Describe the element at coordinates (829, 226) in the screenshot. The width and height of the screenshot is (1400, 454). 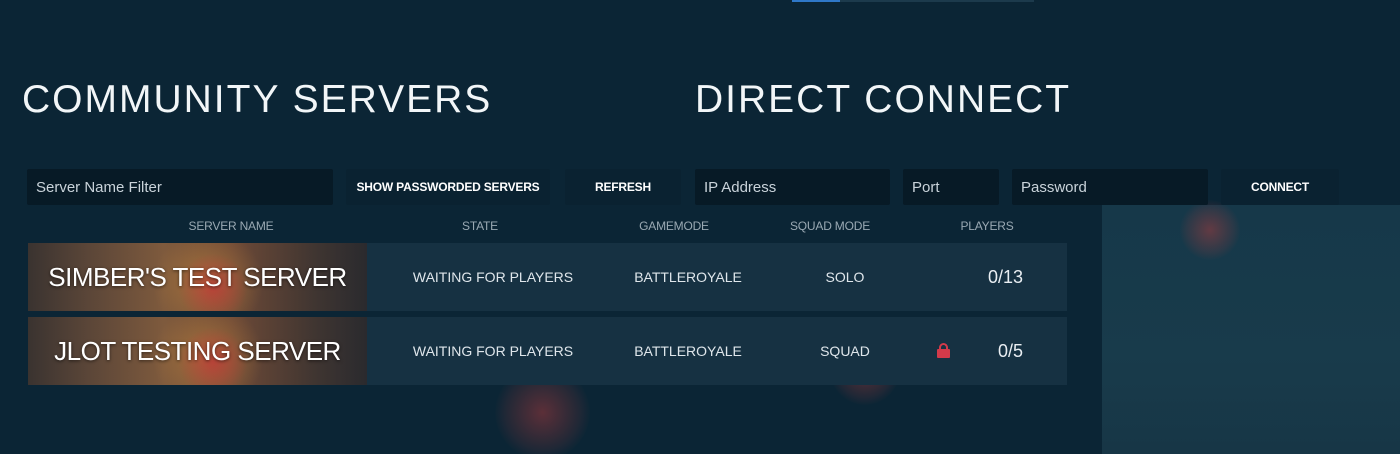
I see `column-header-squad-mode: SQUAD MODE` at that location.